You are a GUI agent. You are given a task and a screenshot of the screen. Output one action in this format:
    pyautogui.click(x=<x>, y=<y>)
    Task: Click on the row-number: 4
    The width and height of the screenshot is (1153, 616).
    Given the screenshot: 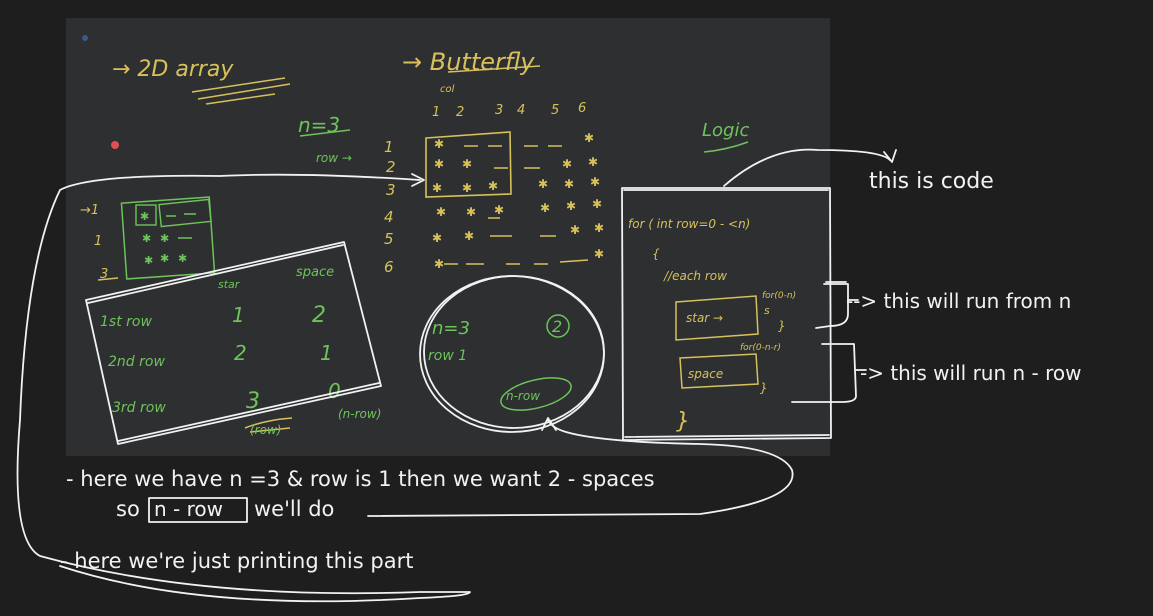 What is the action you would take?
    pyautogui.click(x=389, y=217)
    